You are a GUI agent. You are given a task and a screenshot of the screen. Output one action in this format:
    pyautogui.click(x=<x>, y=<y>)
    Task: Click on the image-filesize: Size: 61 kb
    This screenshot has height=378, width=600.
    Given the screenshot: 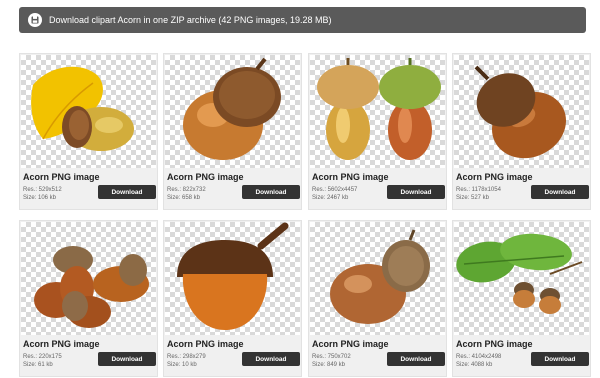 What is the action you would take?
    pyautogui.click(x=38, y=365)
    